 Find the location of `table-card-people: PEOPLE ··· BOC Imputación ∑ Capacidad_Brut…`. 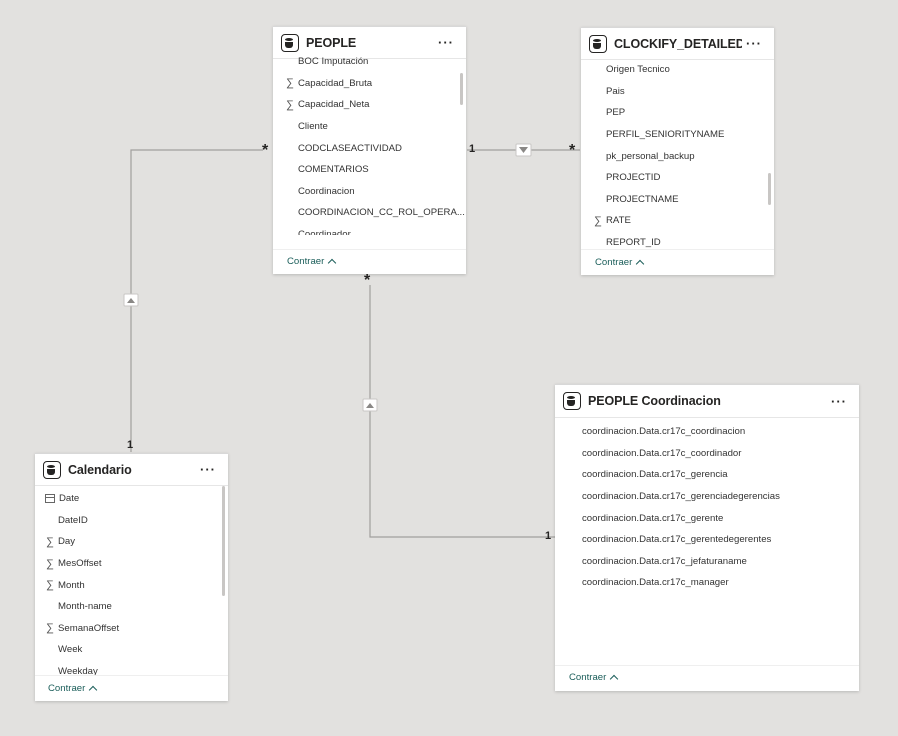

table-card-people: PEOPLE ··· BOC Imputación ∑ Capacidad_Brut… is located at coordinates (369, 150).